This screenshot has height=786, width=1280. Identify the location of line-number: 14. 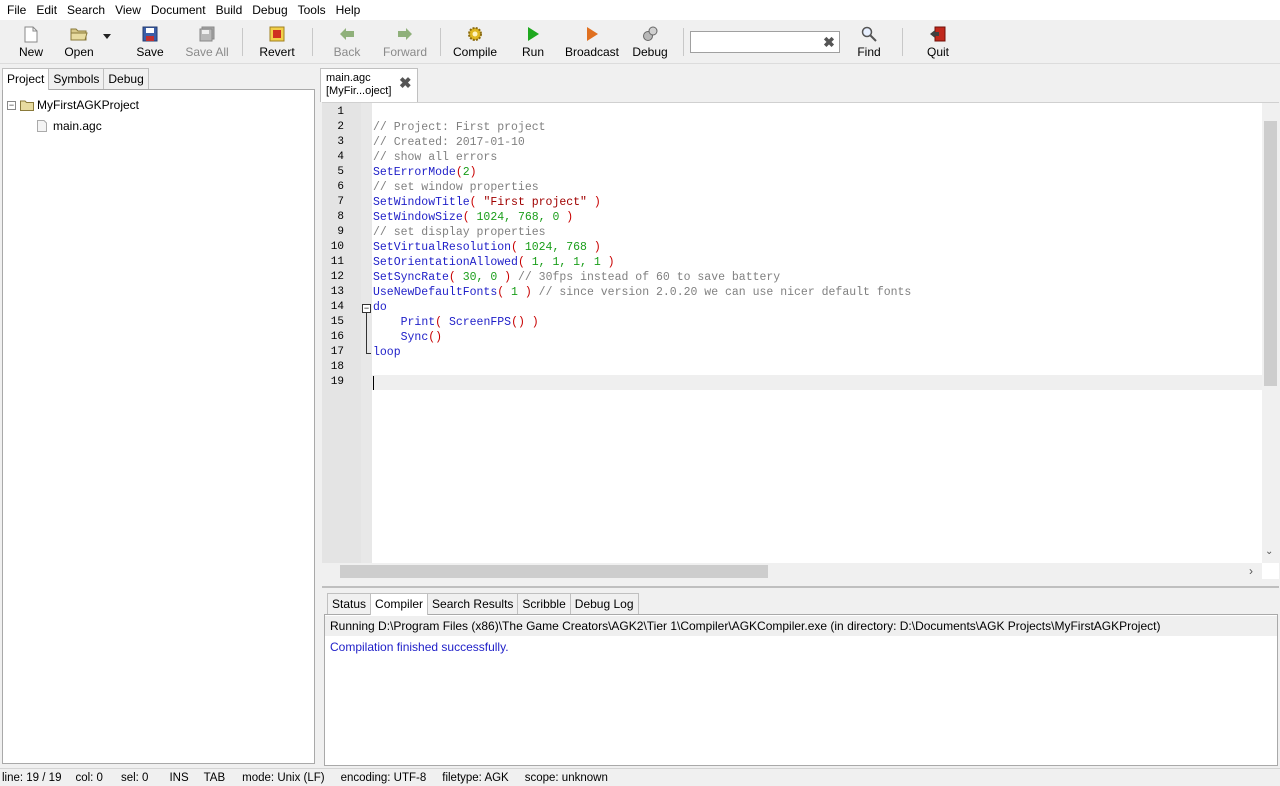
(337, 307).